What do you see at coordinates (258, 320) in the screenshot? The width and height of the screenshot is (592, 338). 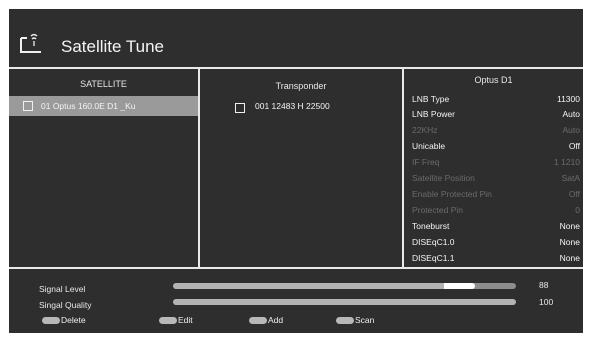 I see `yellow-key-icon` at bounding box center [258, 320].